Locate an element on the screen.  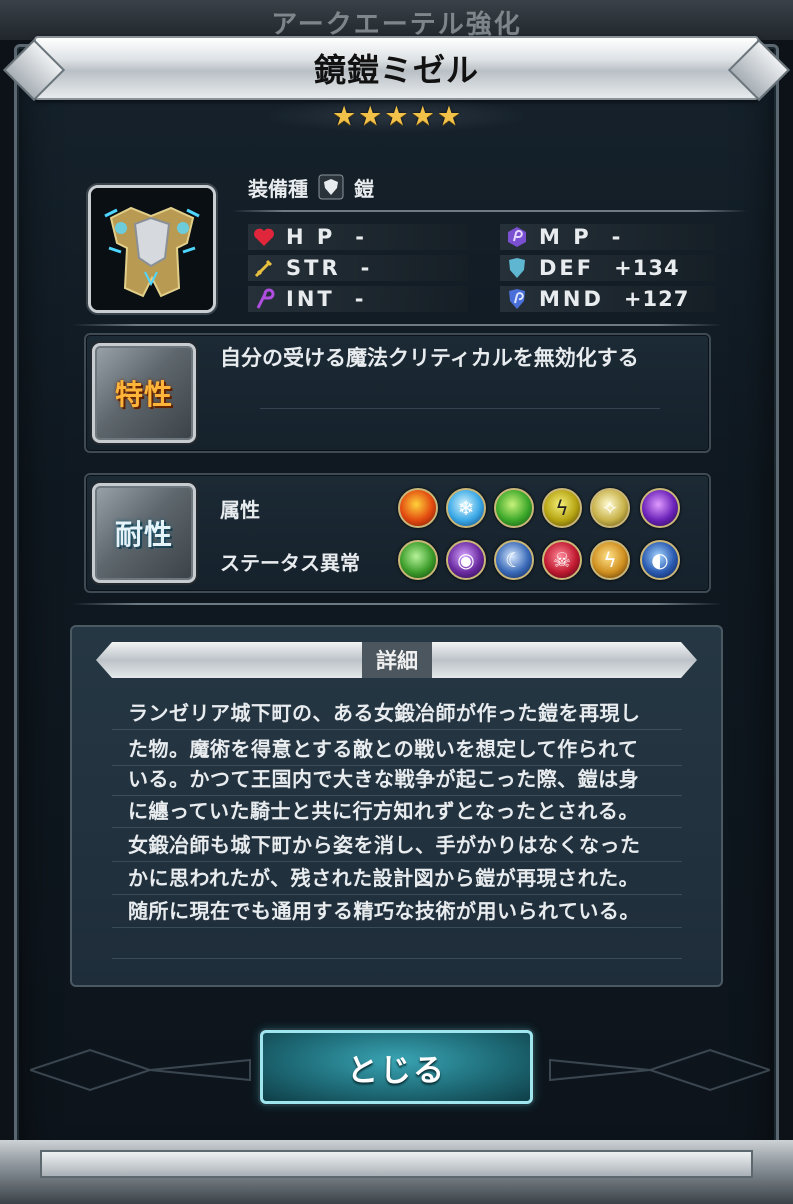
detail-text-line: に纏っていた騎士と共に行方知れずとなったとされる。 is located at coordinates (383, 811).